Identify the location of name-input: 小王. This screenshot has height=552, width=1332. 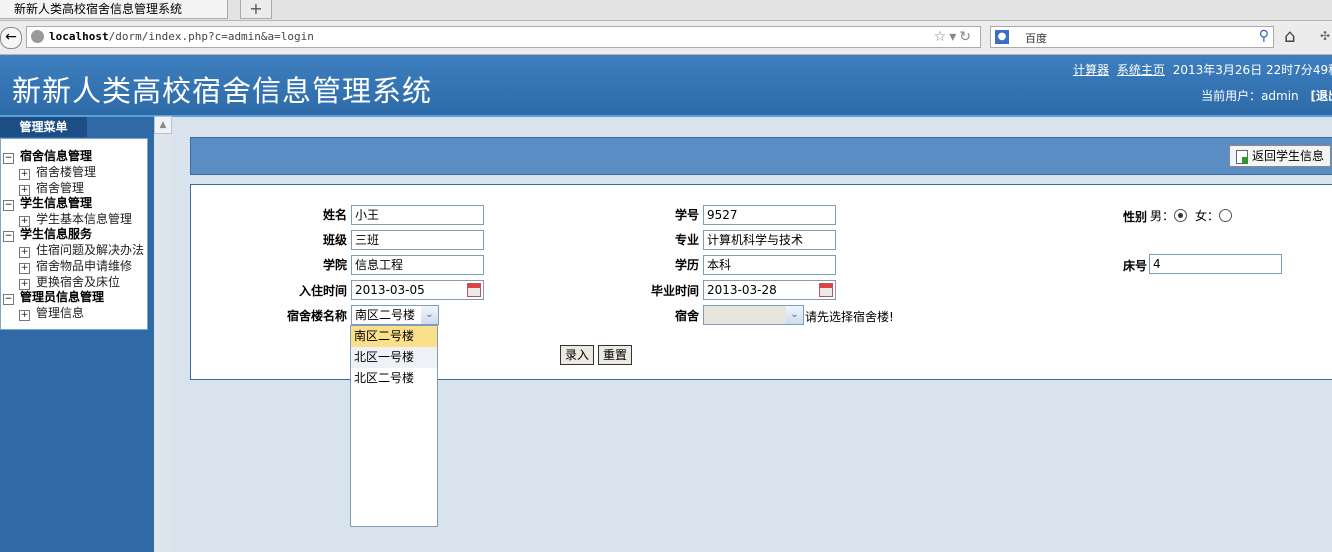
(417, 215).